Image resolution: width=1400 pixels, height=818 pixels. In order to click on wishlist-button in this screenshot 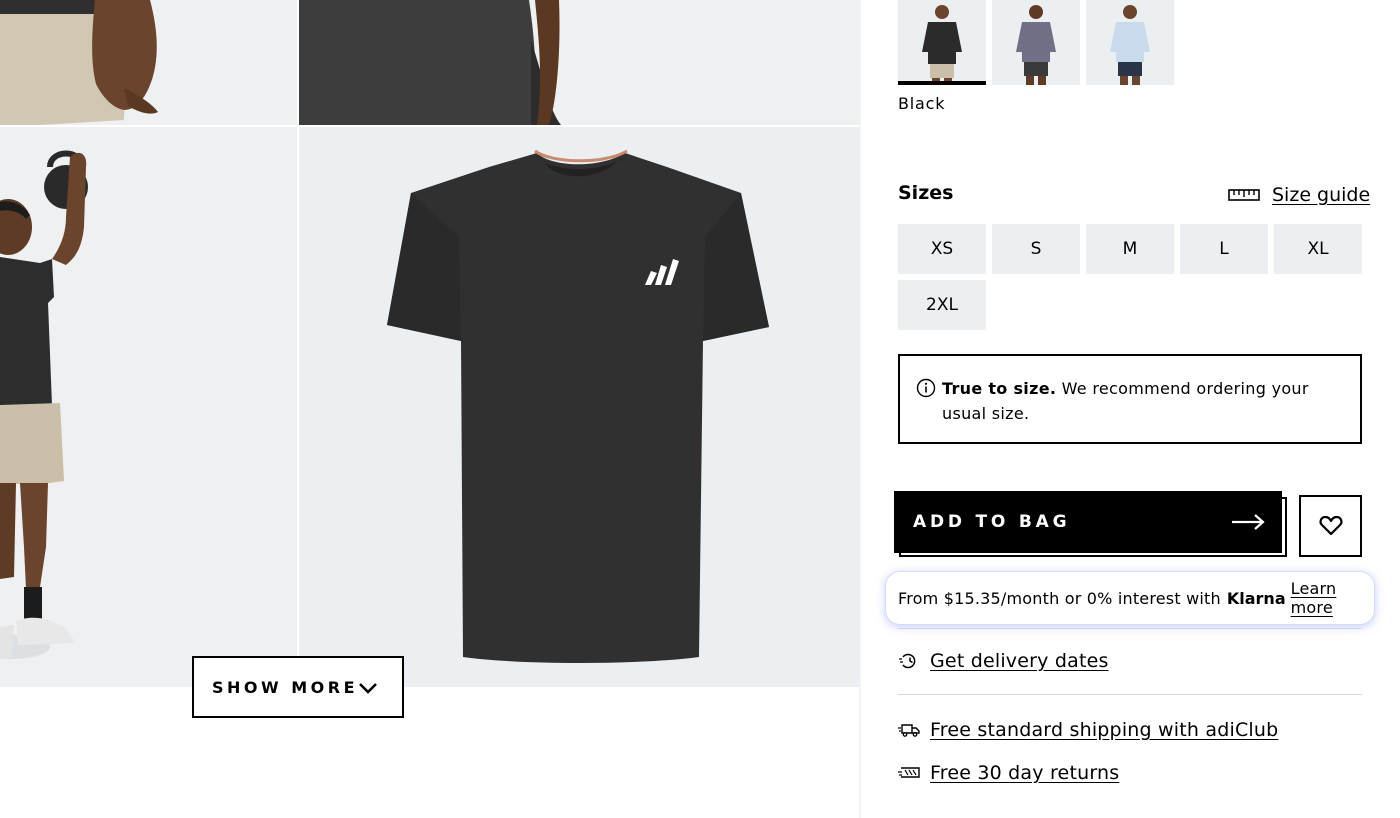, I will do `click(1330, 526)`.